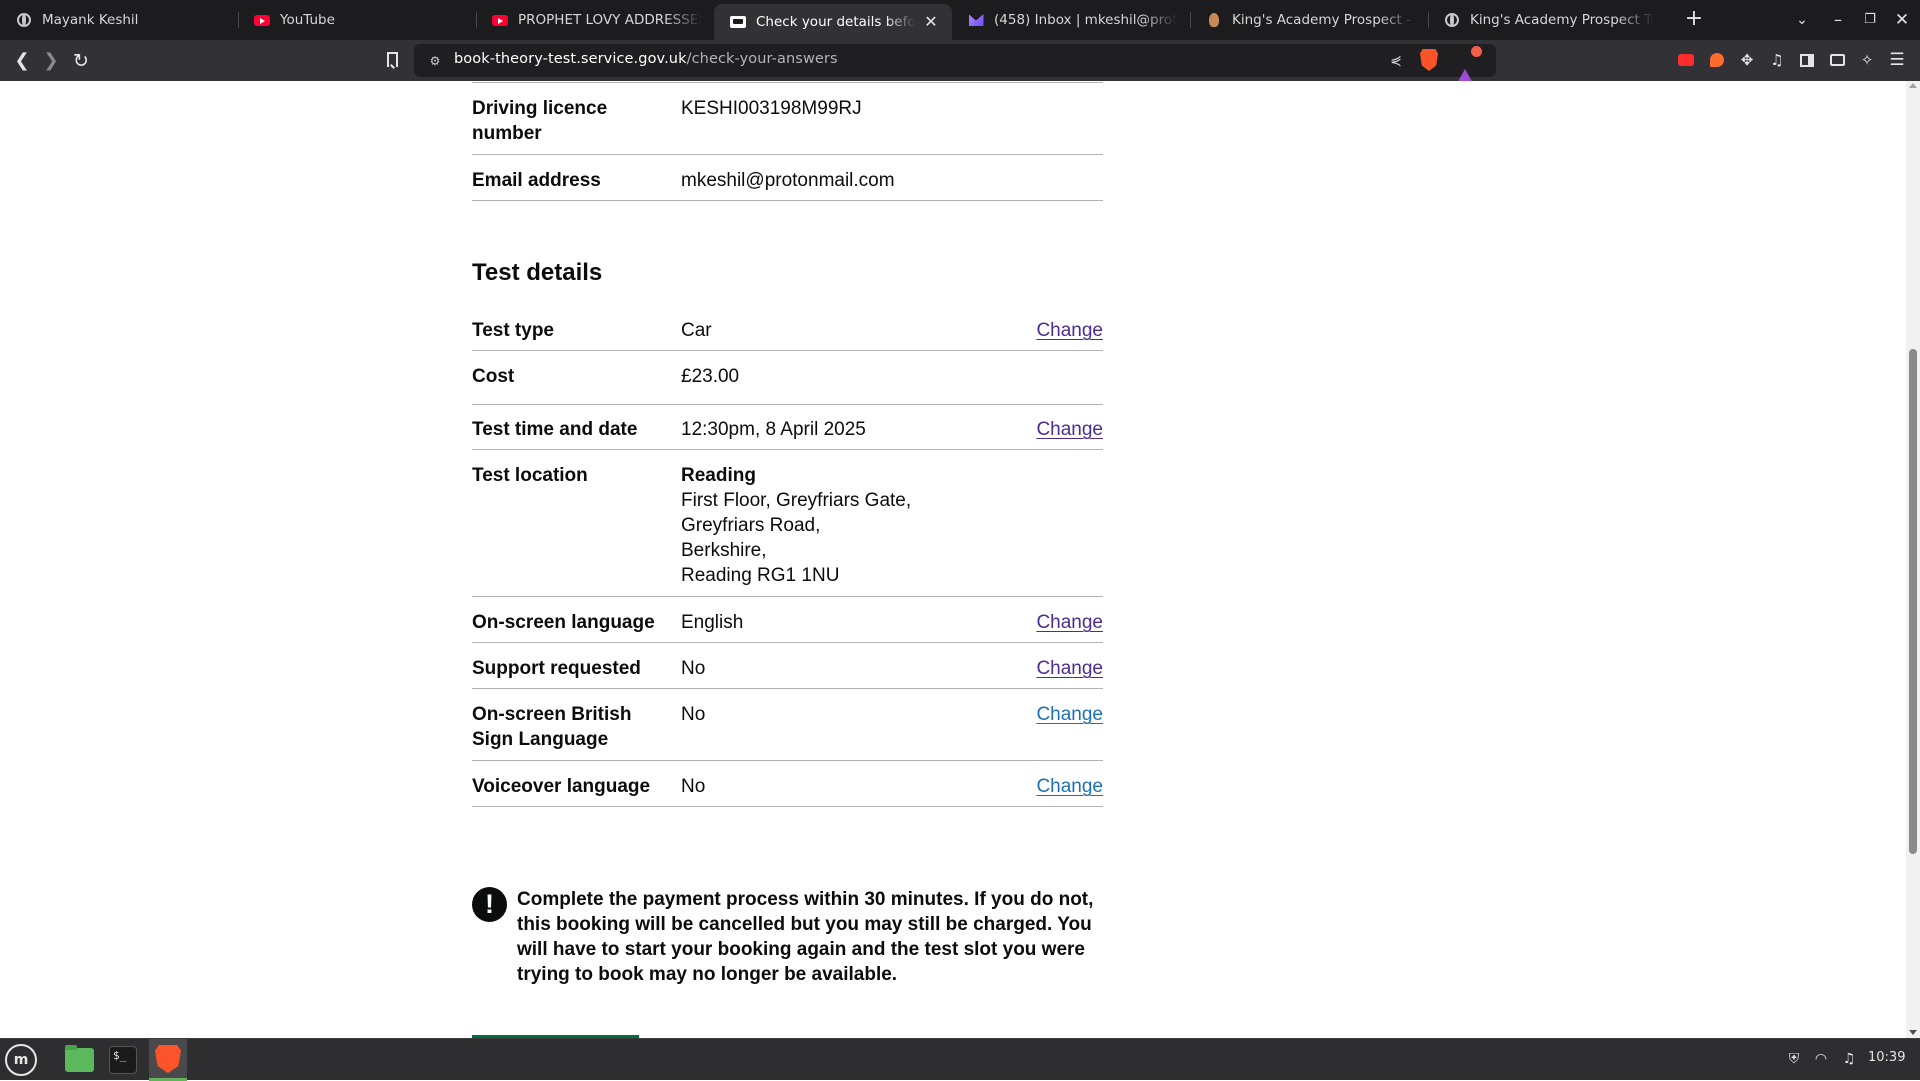 The image size is (1920, 1081). Describe the element at coordinates (1913, 85) in the screenshot. I see `scroll-up-icon` at that location.